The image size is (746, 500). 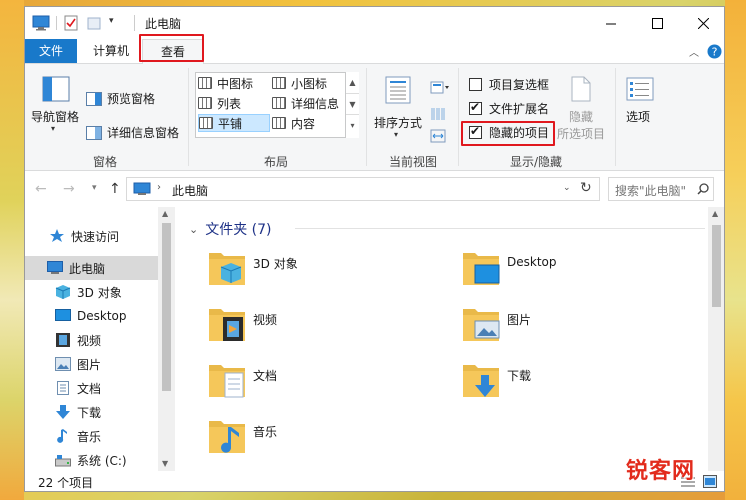 What do you see at coordinates (661, 189) in the screenshot?
I see `search-input: 搜索"此电脑"` at bounding box center [661, 189].